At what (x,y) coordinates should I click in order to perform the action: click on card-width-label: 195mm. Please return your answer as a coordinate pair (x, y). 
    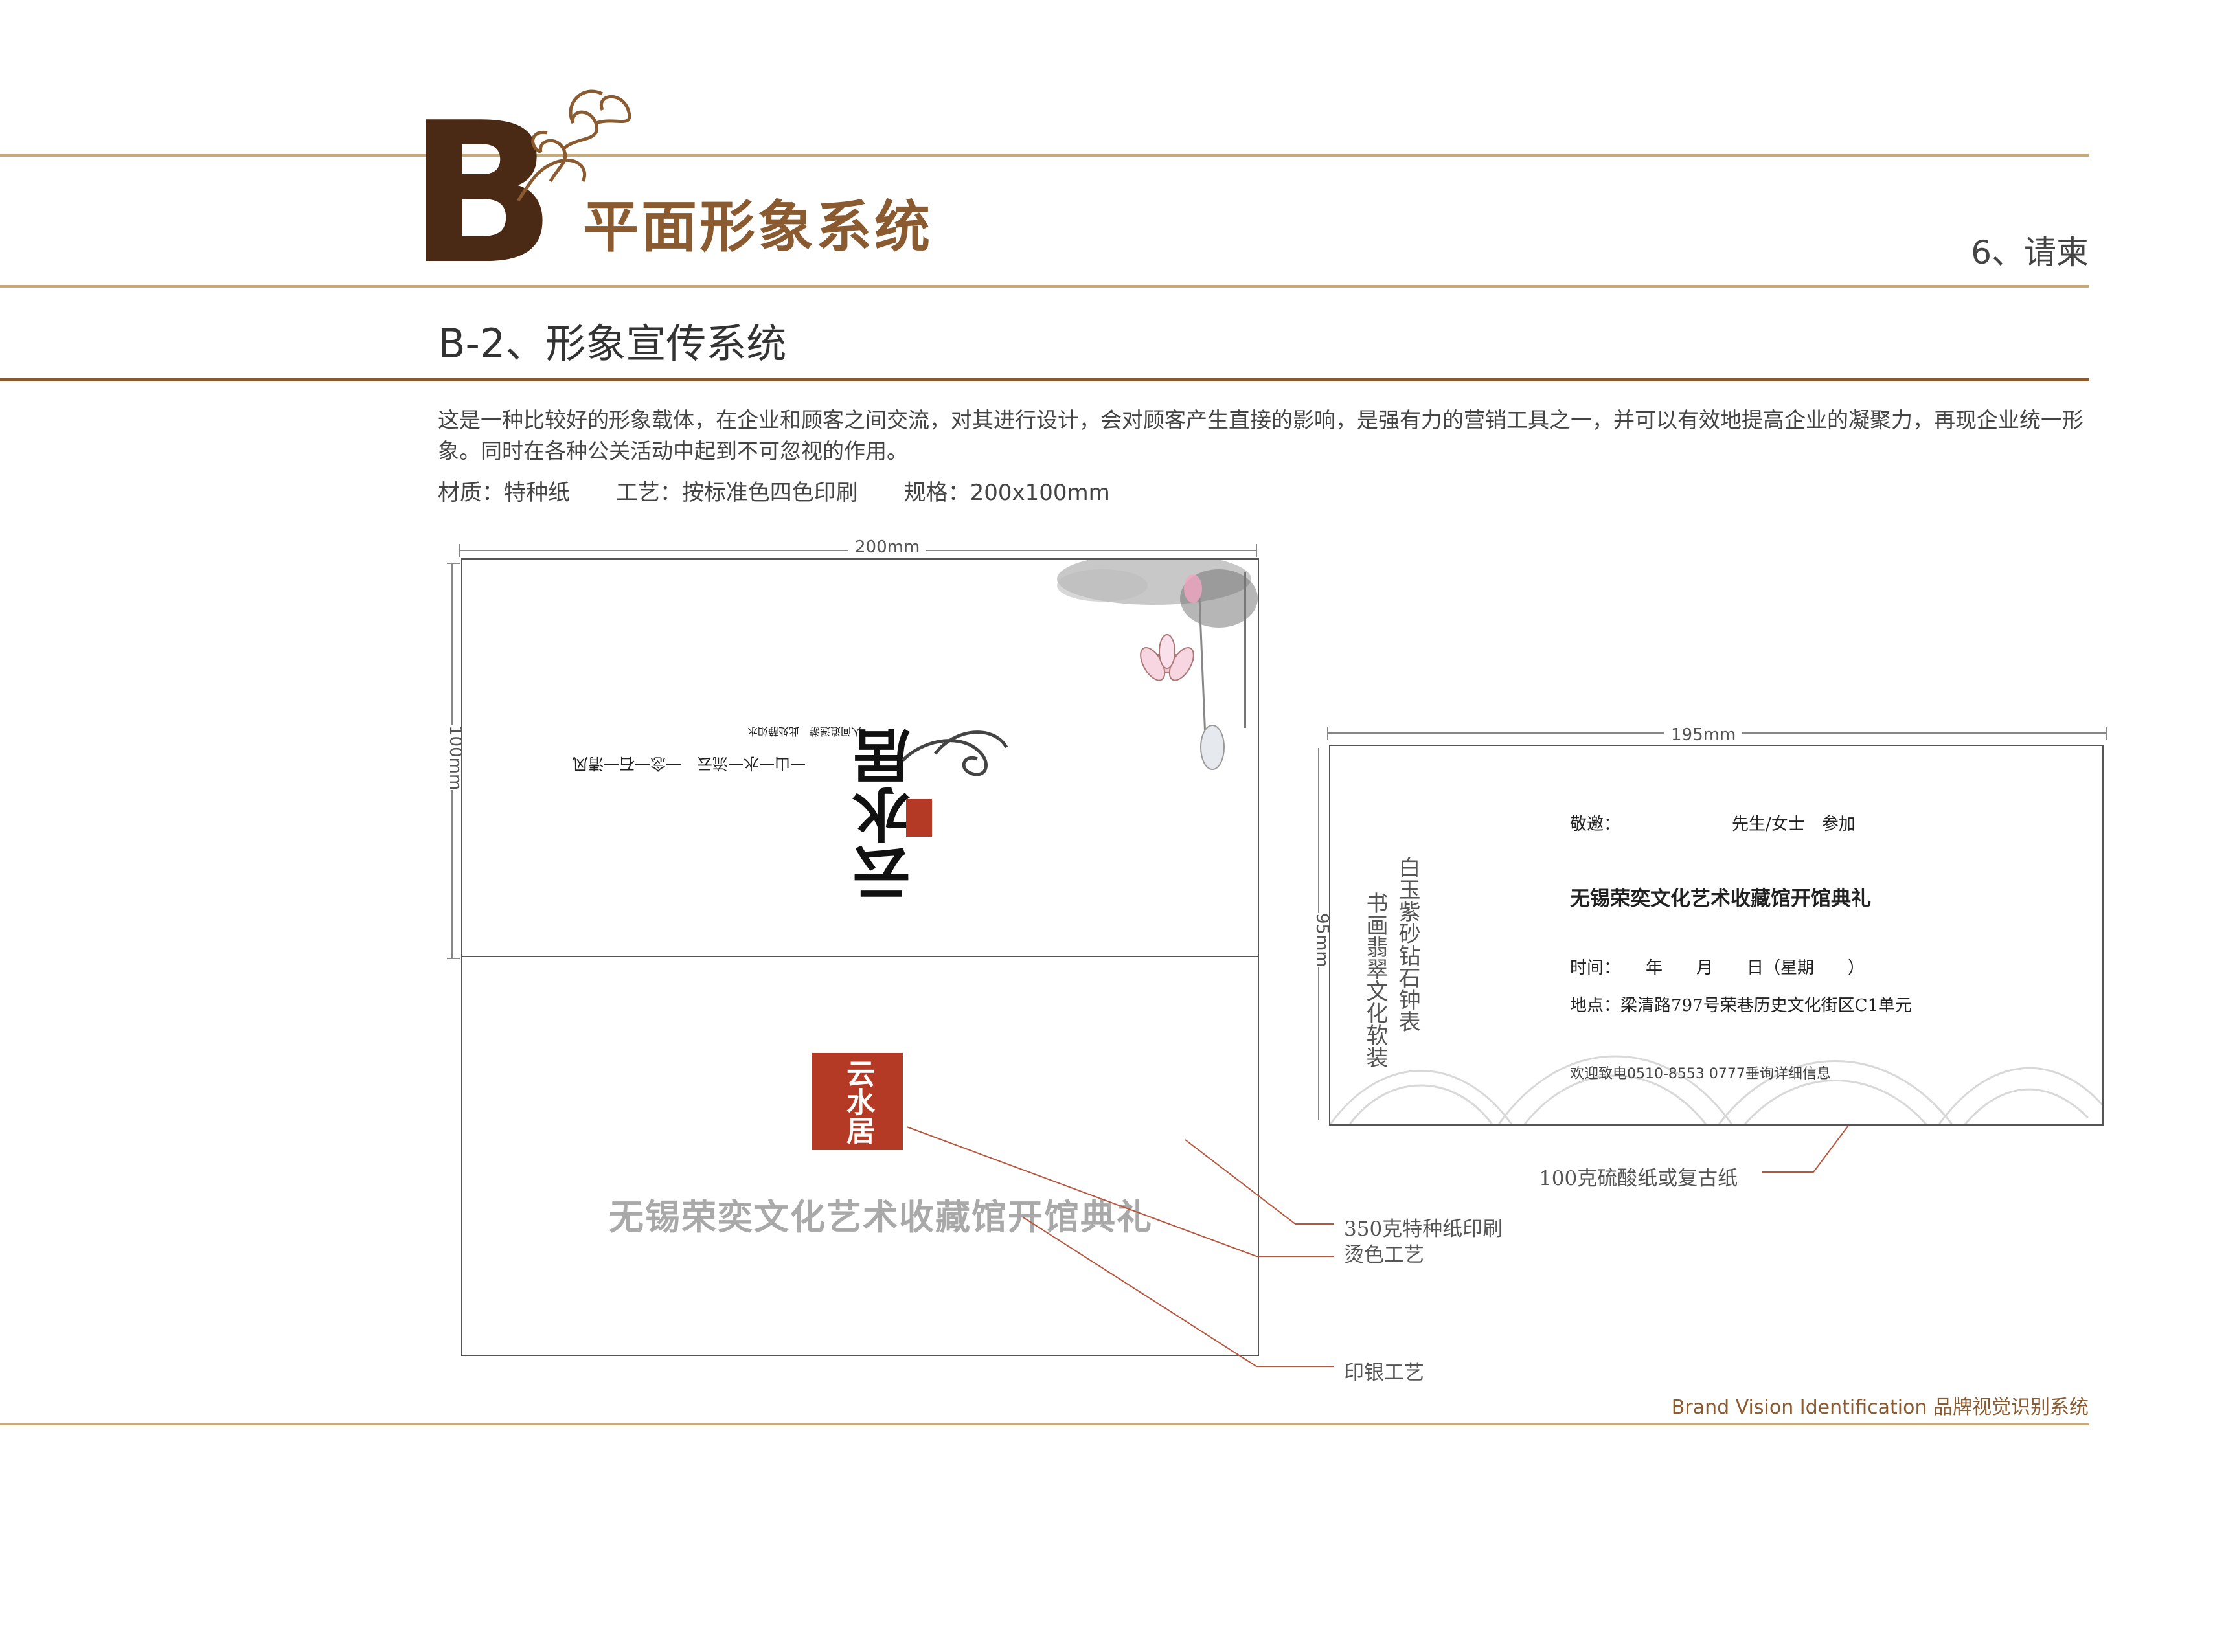
    Looking at the image, I should click on (1703, 735).